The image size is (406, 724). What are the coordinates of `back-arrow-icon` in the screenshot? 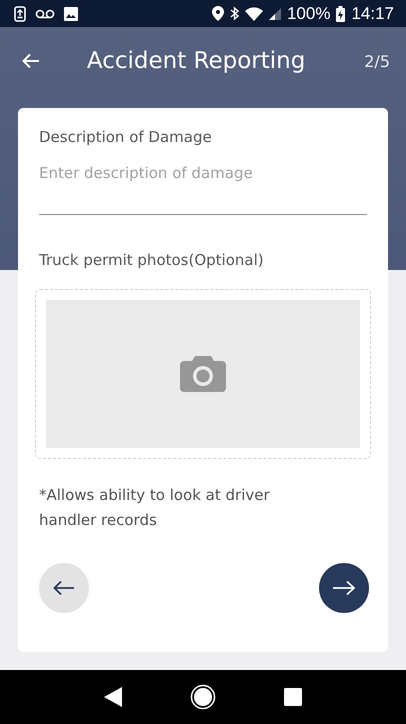 It's located at (31, 61).